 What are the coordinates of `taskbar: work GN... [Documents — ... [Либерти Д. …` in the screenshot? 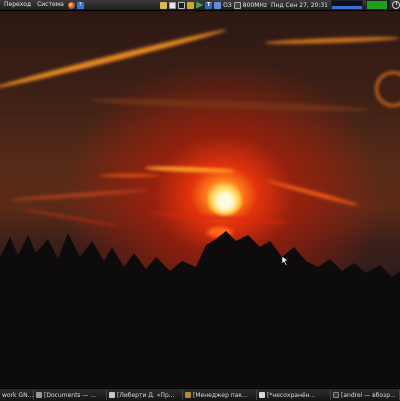 It's located at (200, 394).